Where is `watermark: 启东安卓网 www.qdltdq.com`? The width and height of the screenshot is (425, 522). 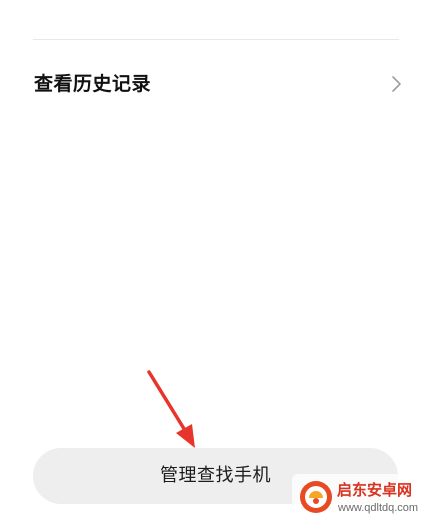 watermark: 启东安卓网 www.qdltdq.com is located at coordinates (358, 498).